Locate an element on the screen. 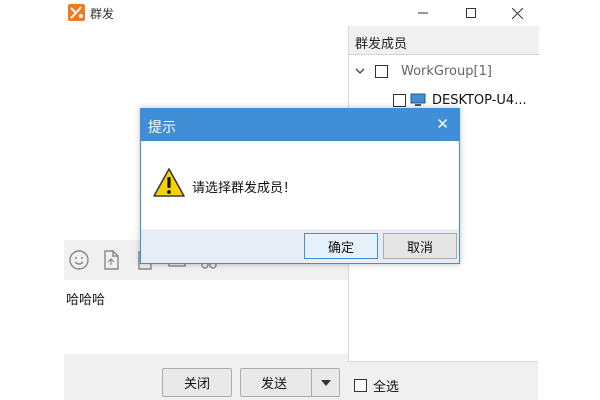  dialog-title-bar: 提示 ✕ is located at coordinates (300, 125).